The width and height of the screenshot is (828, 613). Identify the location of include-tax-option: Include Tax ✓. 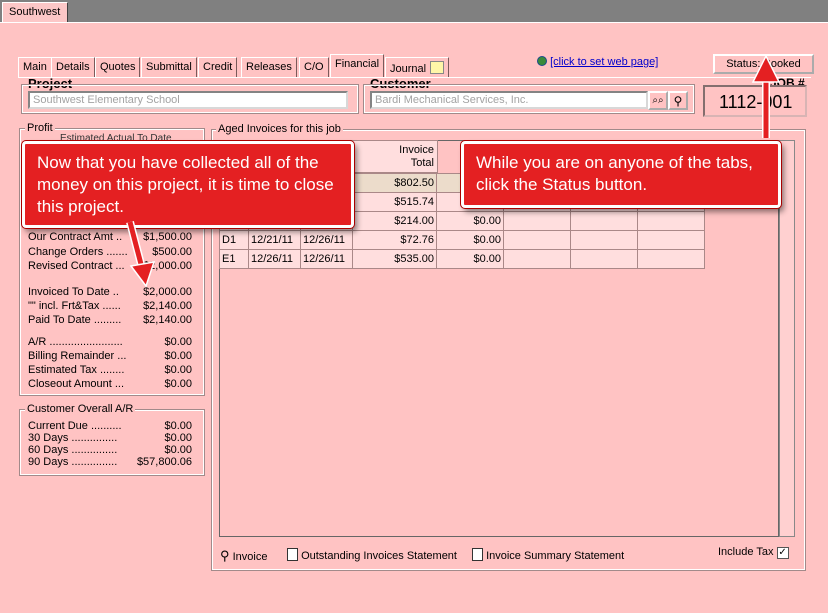
(753, 552).